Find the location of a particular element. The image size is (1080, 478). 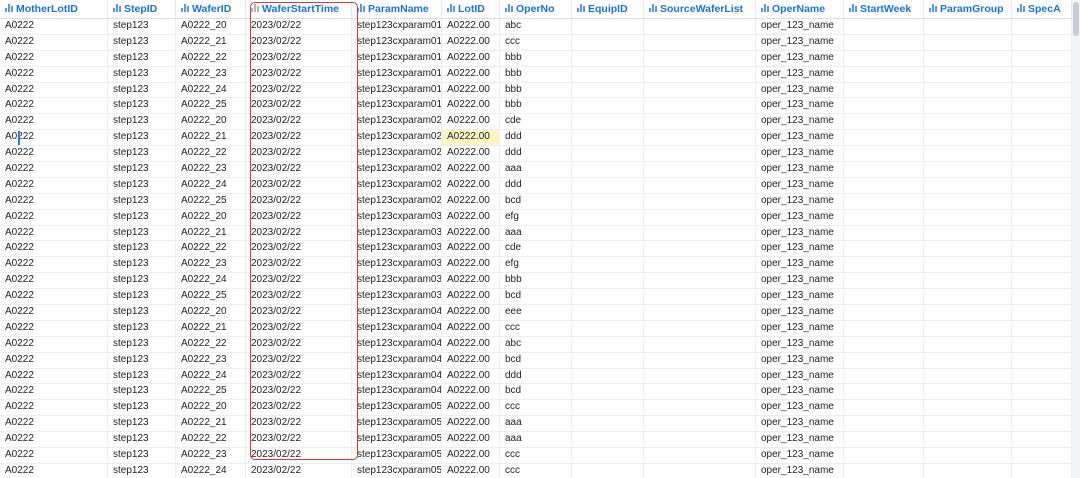

cell-operno: bbb is located at coordinates (536, 281).